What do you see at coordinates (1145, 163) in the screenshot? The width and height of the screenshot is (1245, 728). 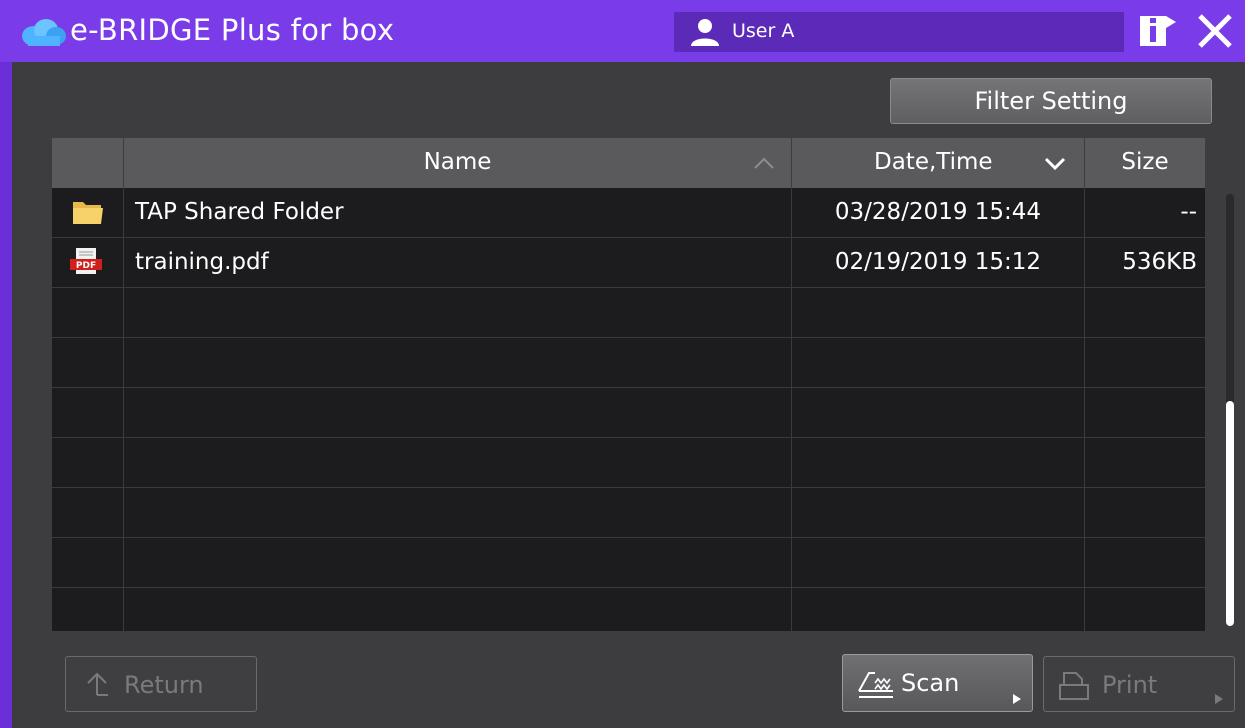 I see `size-column-header: Size` at bounding box center [1145, 163].